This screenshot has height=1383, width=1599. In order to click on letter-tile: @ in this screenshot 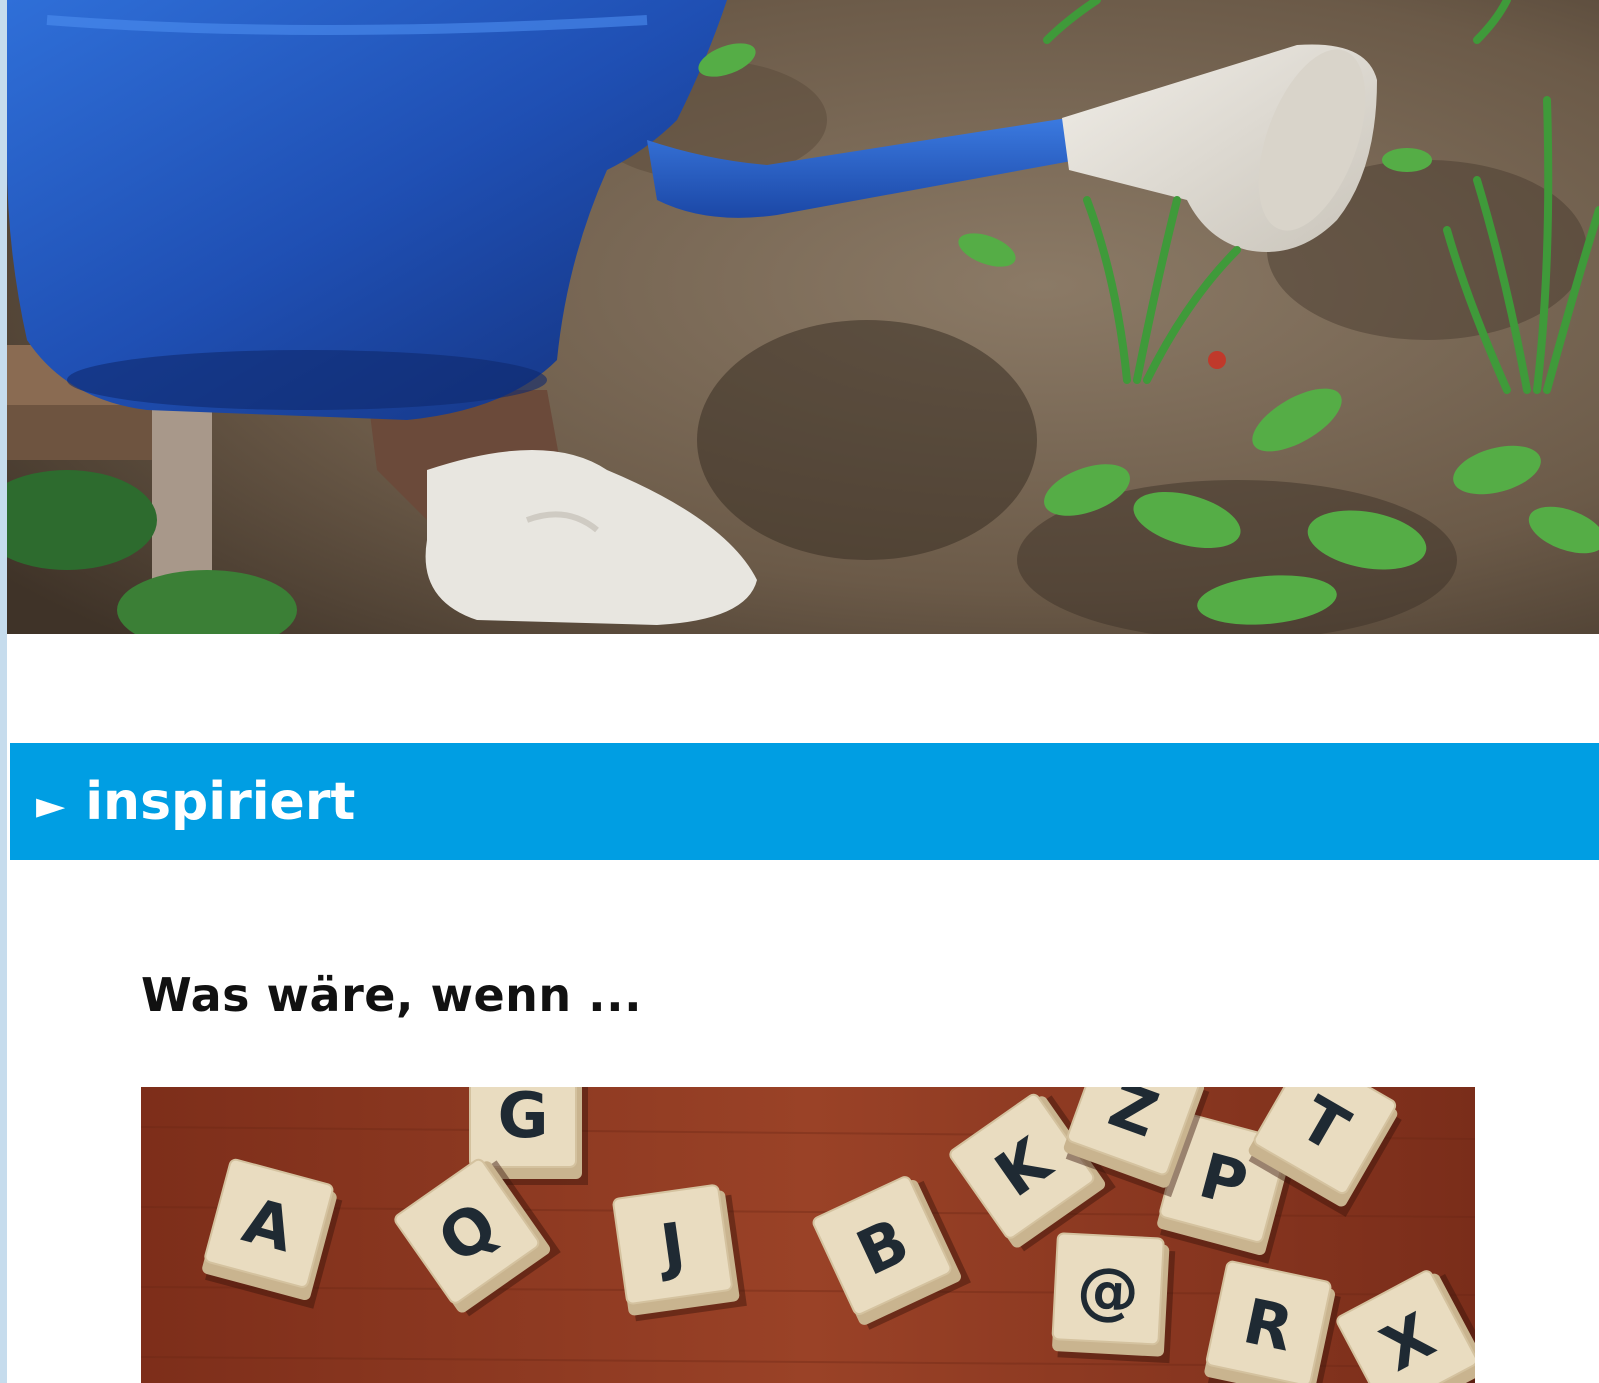, I will do `click(1113, 1298)`.